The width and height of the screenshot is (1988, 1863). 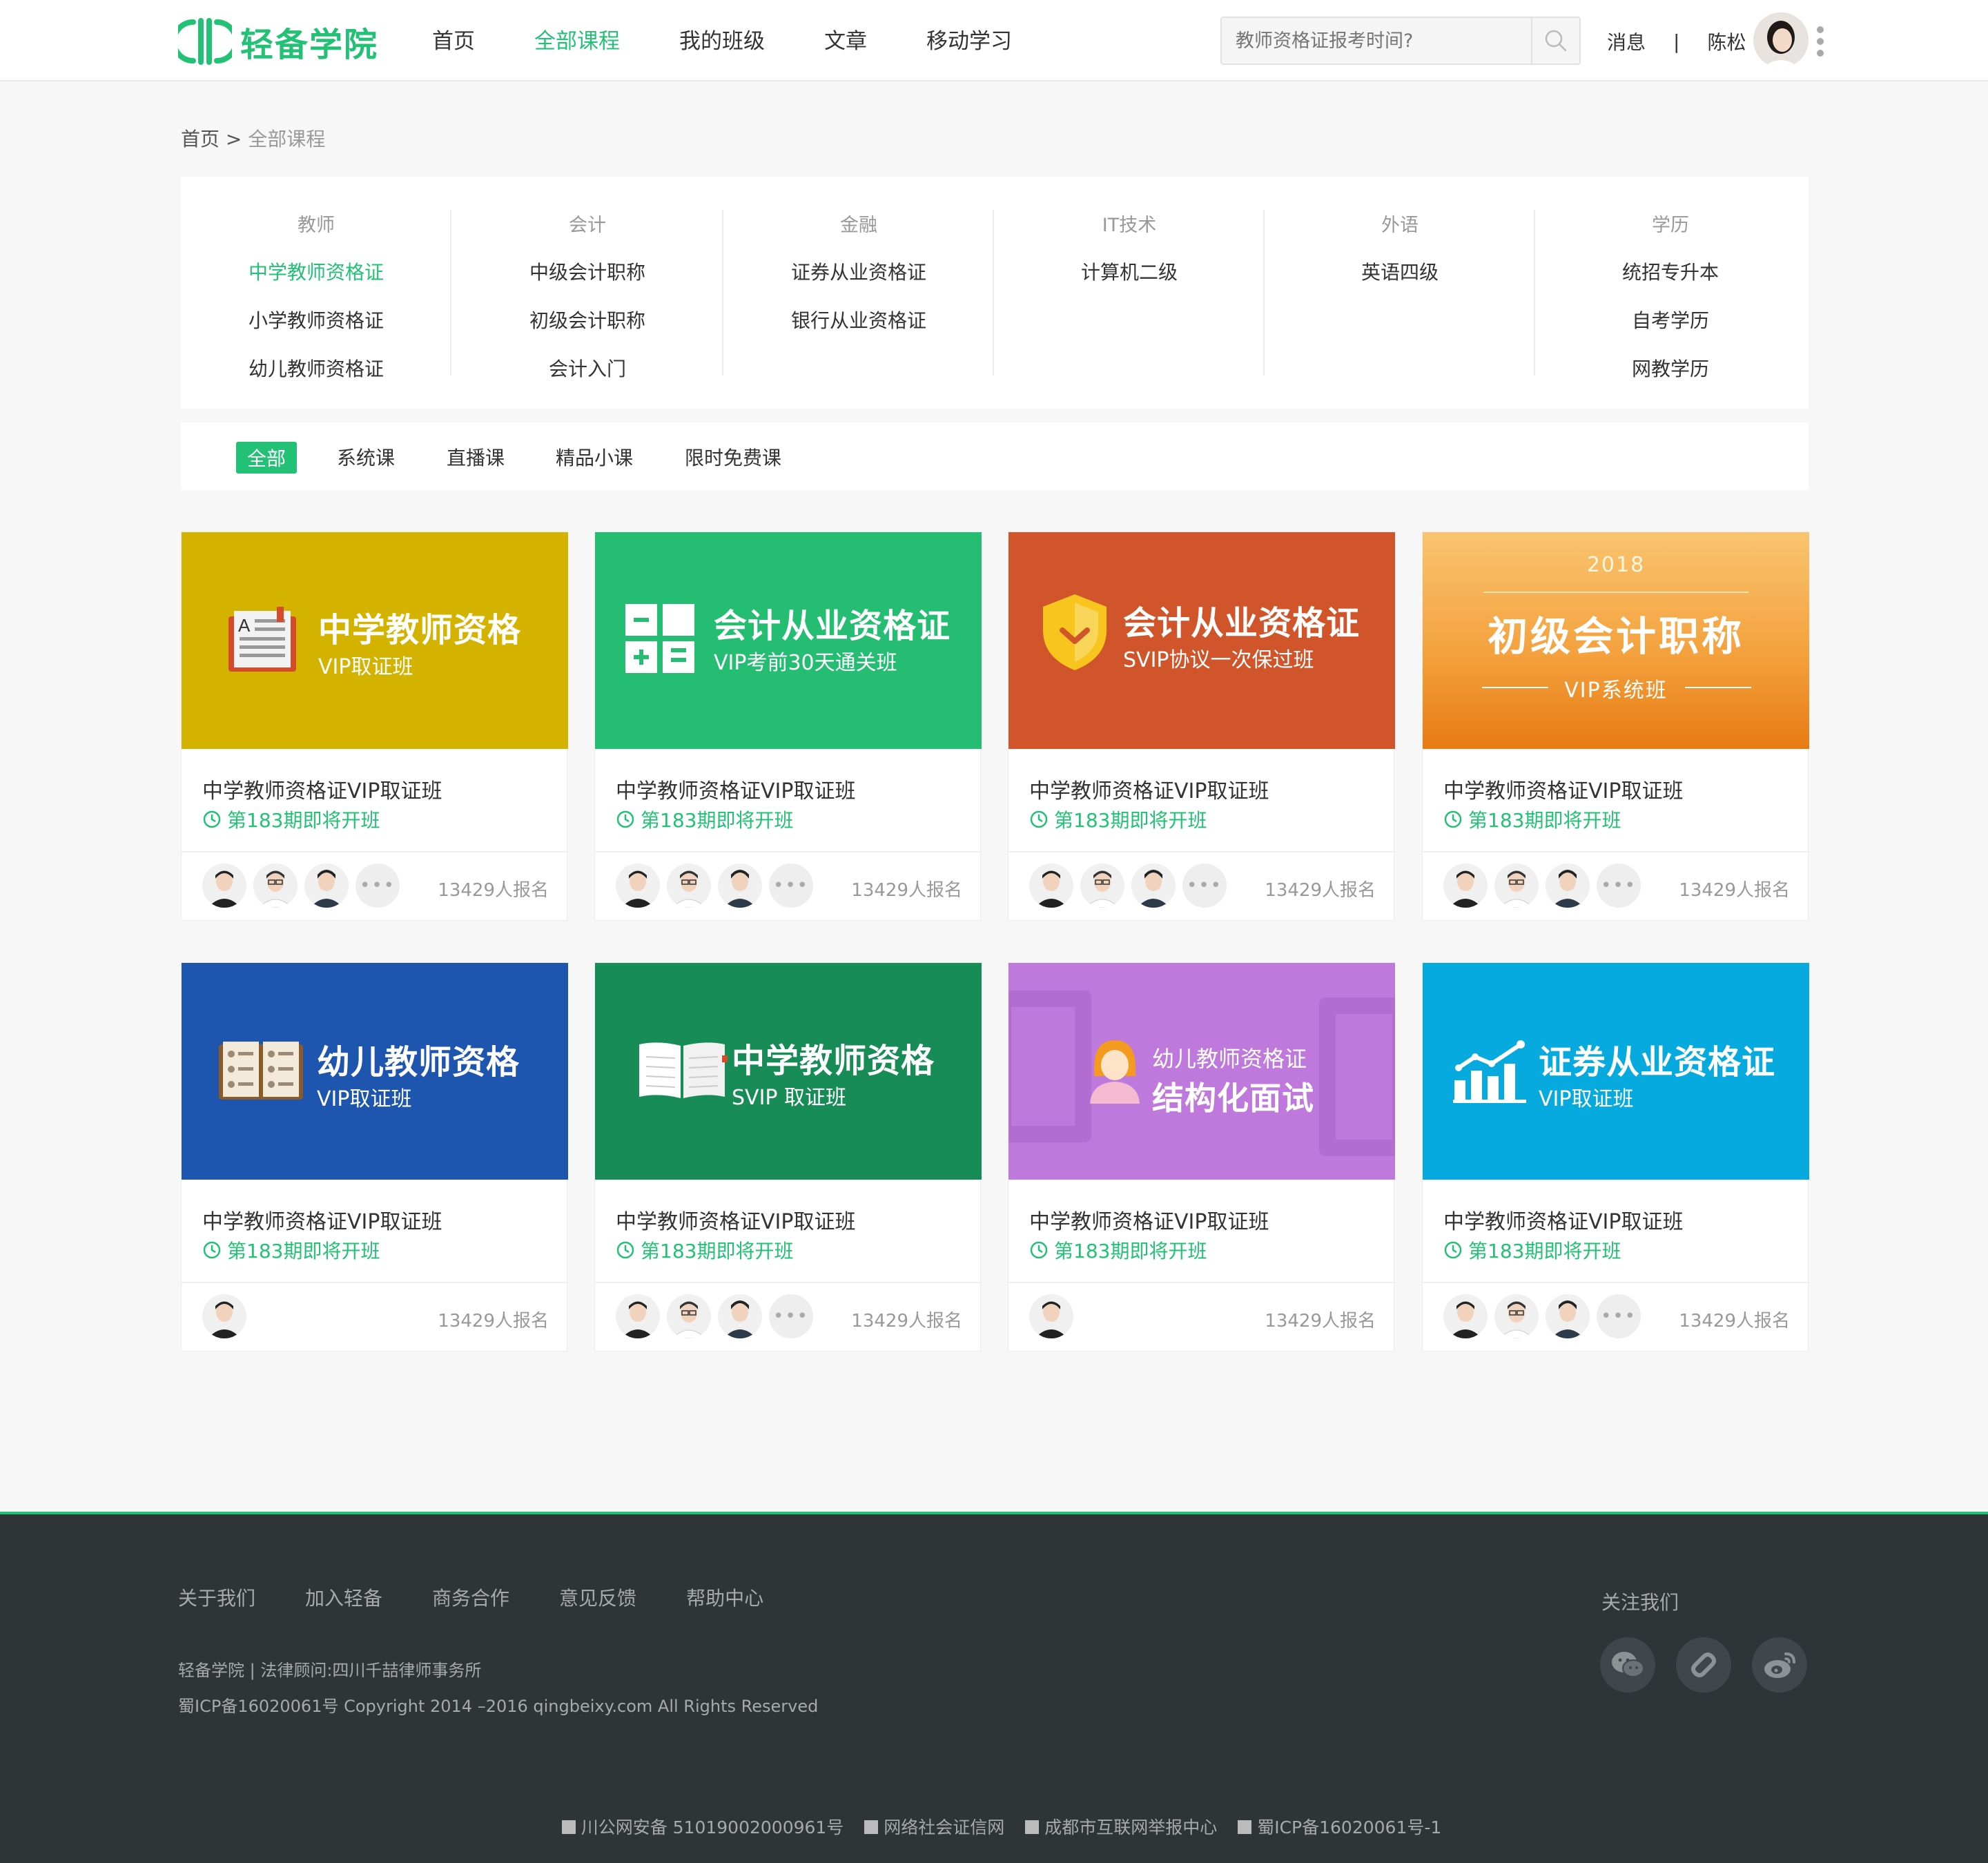 I want to click on more-menu-icon, so click(x=1821, y=41).